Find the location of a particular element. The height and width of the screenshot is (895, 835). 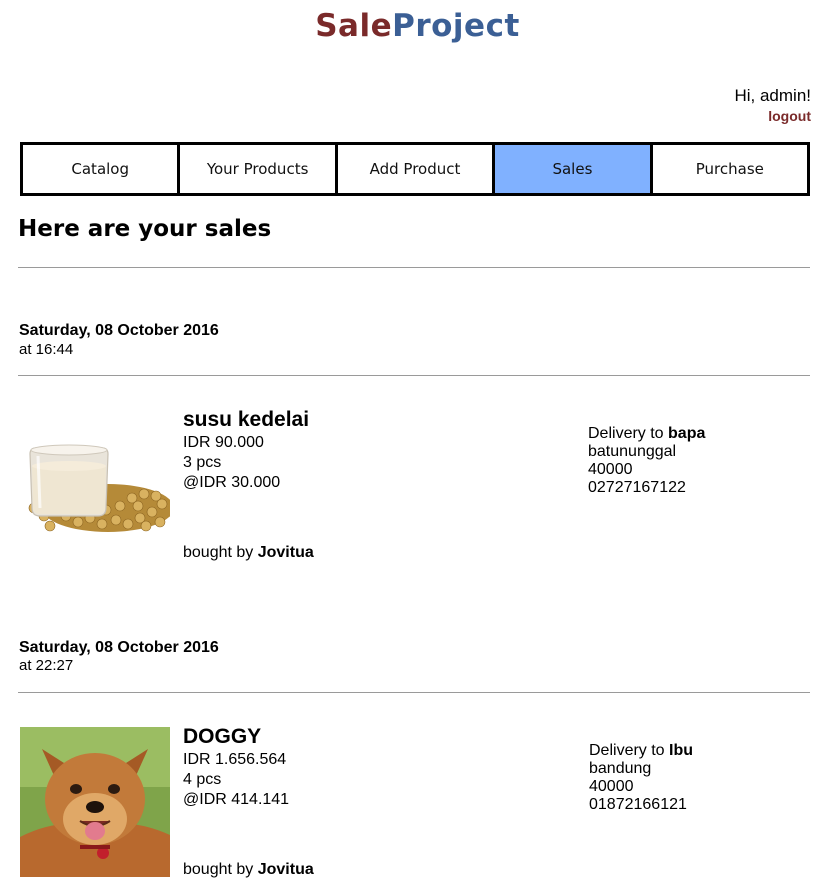

tab-your-products: Your Products is located at coordinates (257, 169).